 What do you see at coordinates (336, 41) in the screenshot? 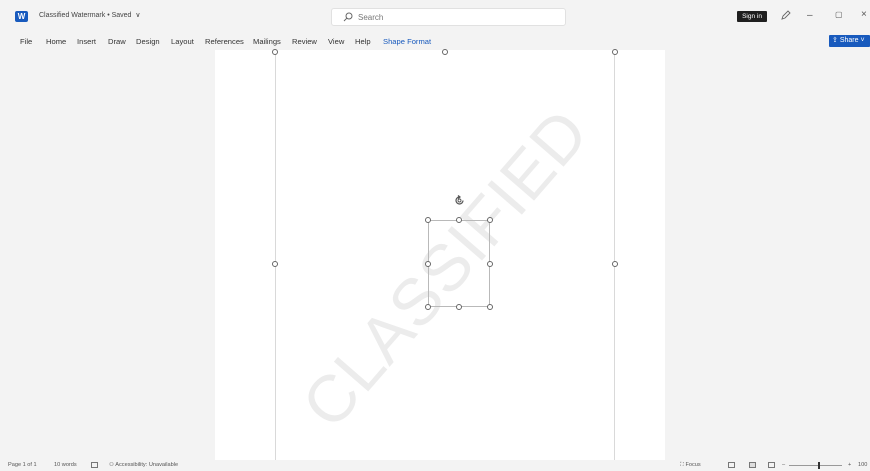
I see `tab-view: View` at bounding box center [336, 41].